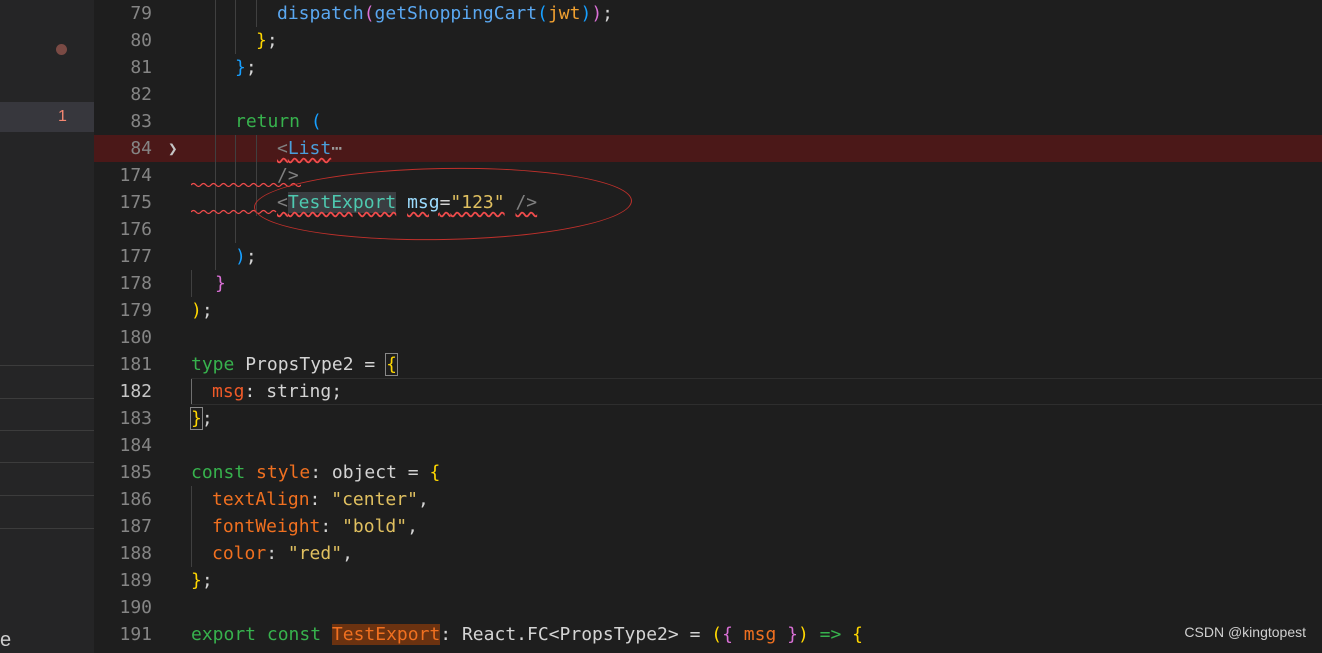 The width and height of the screenshot is (1322, 653). Describe the element at coordinates (135, 256) in the screenshot. I see `line-number: 177` at that location.